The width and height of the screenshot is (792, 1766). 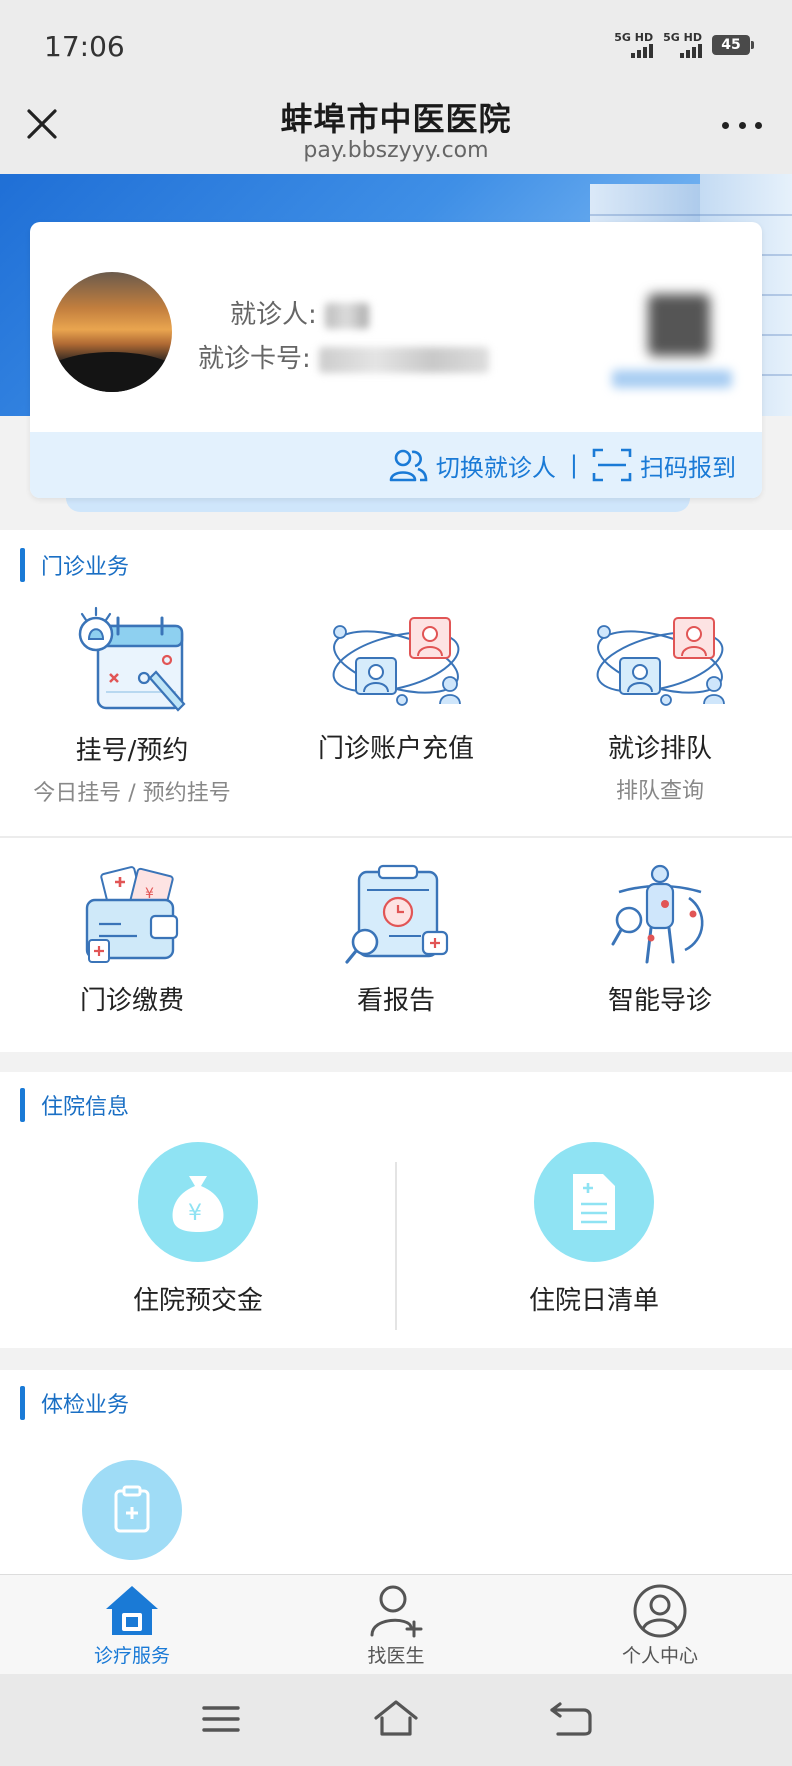 I want to click on checkup-header: 体检业务, so click(x=74, y=1403).